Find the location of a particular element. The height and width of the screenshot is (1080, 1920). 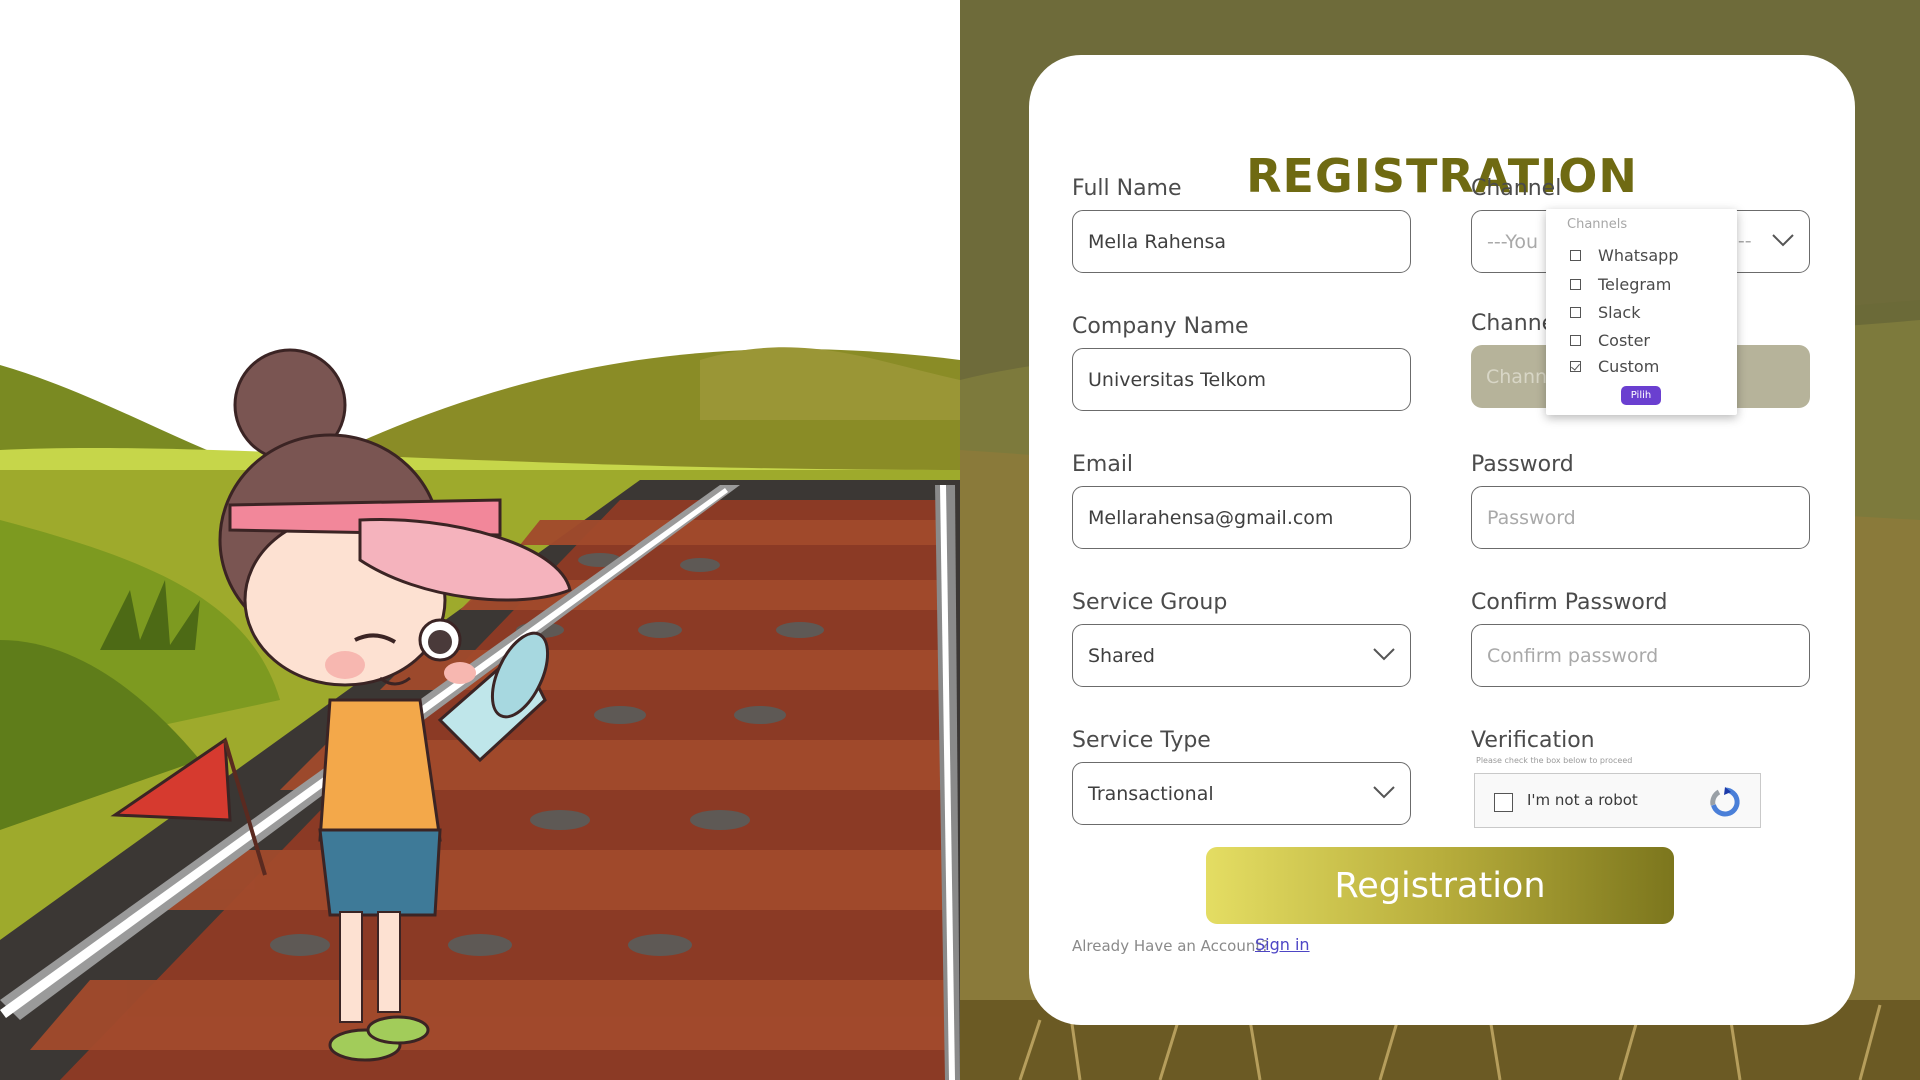

channel-option-whatsapp: Whatsapp is located at coordinates (1624, 255).